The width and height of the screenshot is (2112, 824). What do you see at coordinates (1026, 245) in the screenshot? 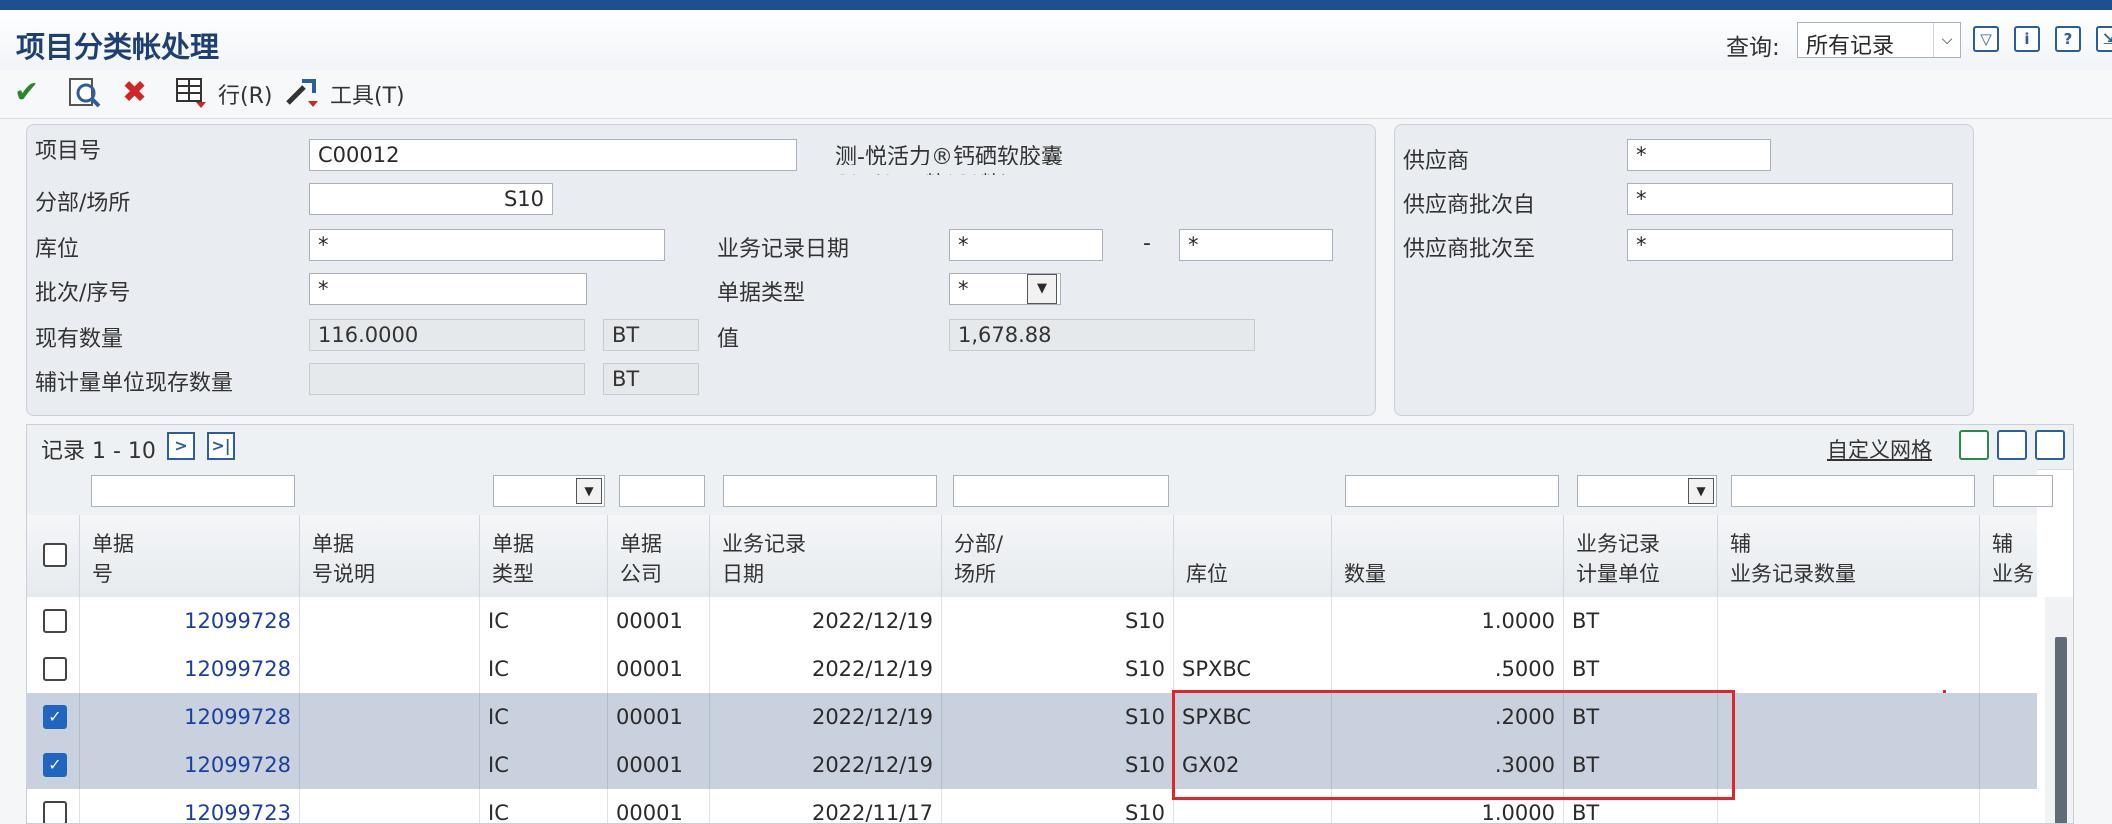
I see `txn-date-from-field: *` at bounding box center [1026, 245].